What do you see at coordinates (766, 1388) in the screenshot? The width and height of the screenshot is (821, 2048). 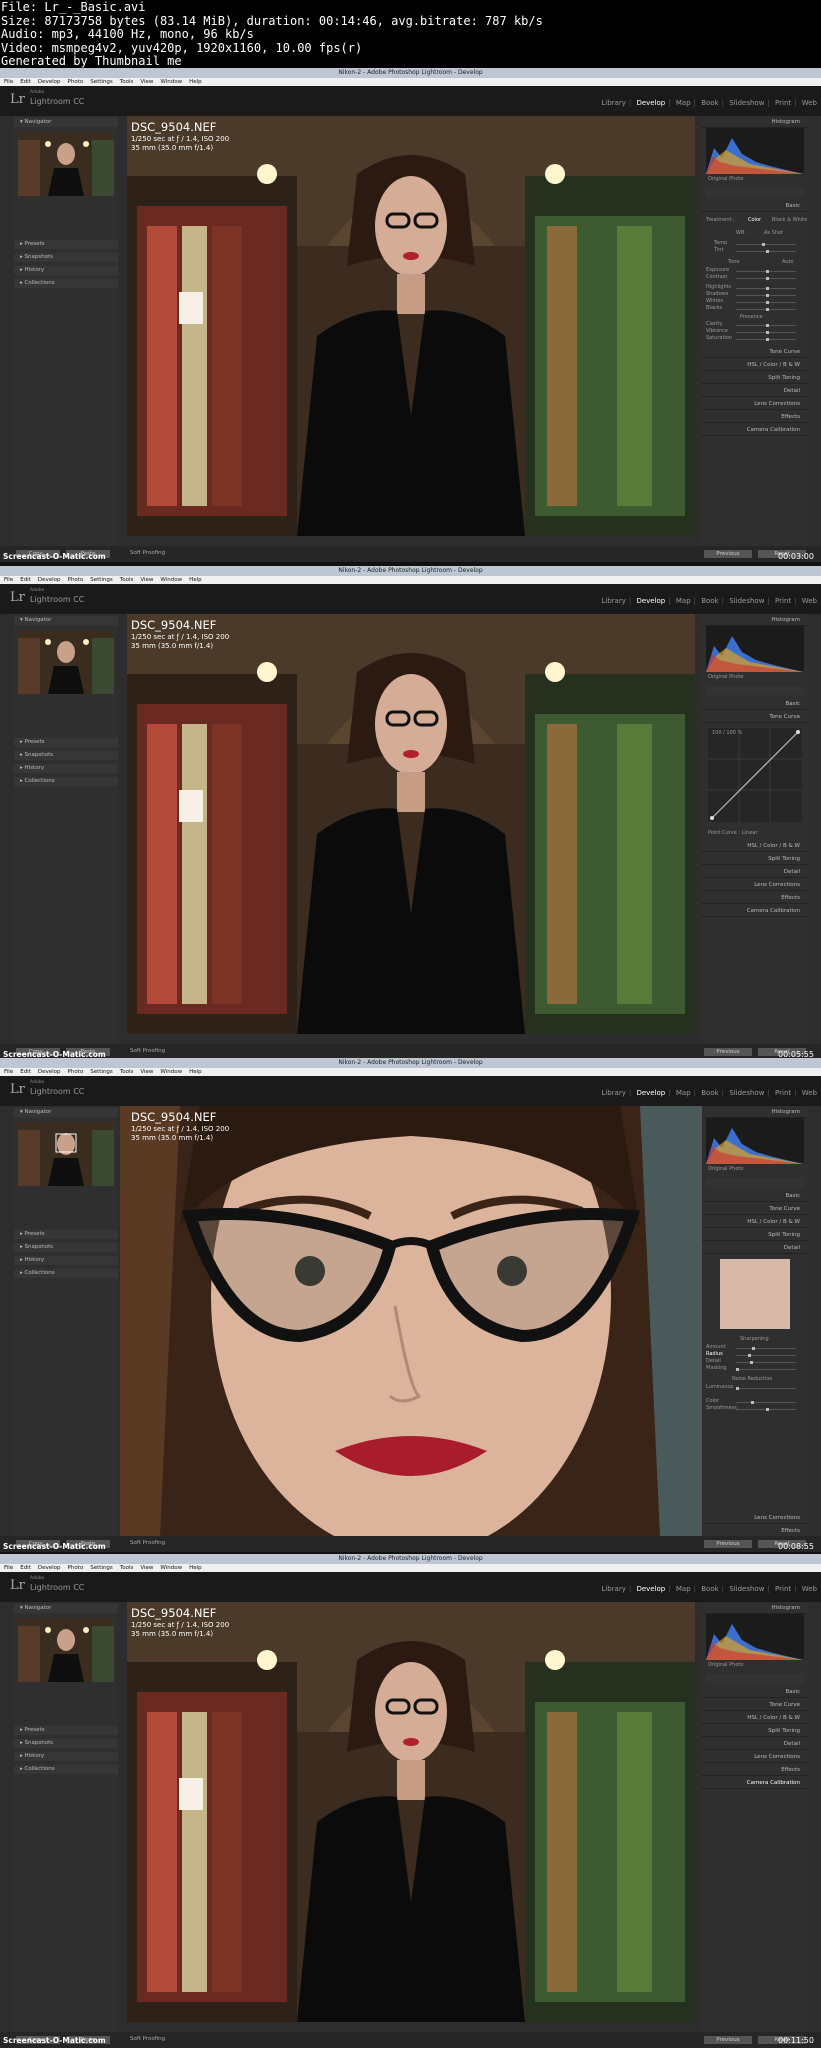 I see `luminance-slider` at bounding box center [766, 1388].